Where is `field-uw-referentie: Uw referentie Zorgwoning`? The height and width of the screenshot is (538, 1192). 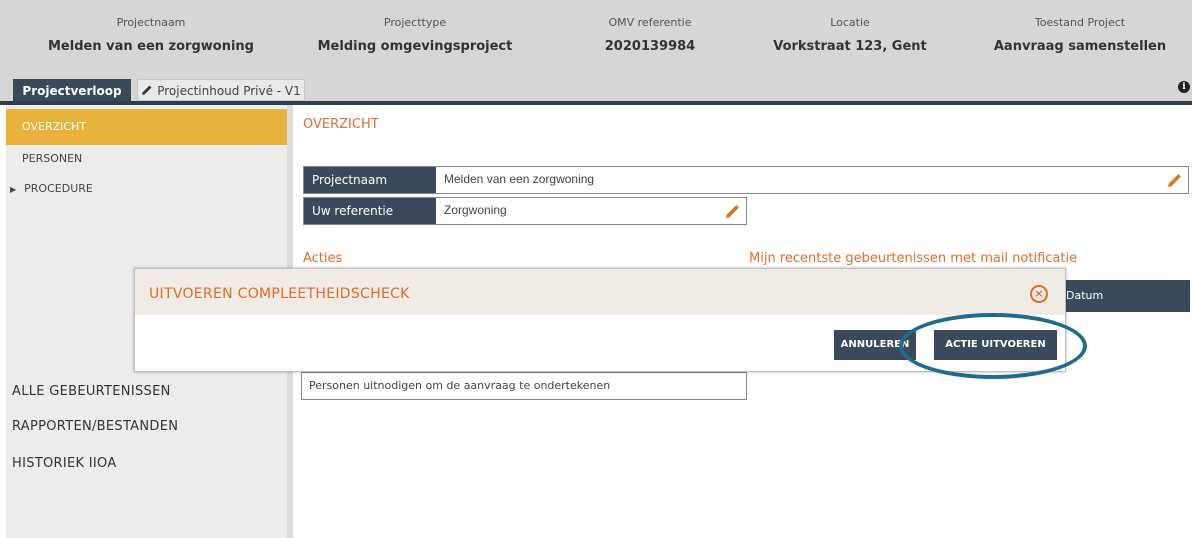
field-uw-referentie: Uw referentie Zorgwoning is located at coordinates (525, 211).